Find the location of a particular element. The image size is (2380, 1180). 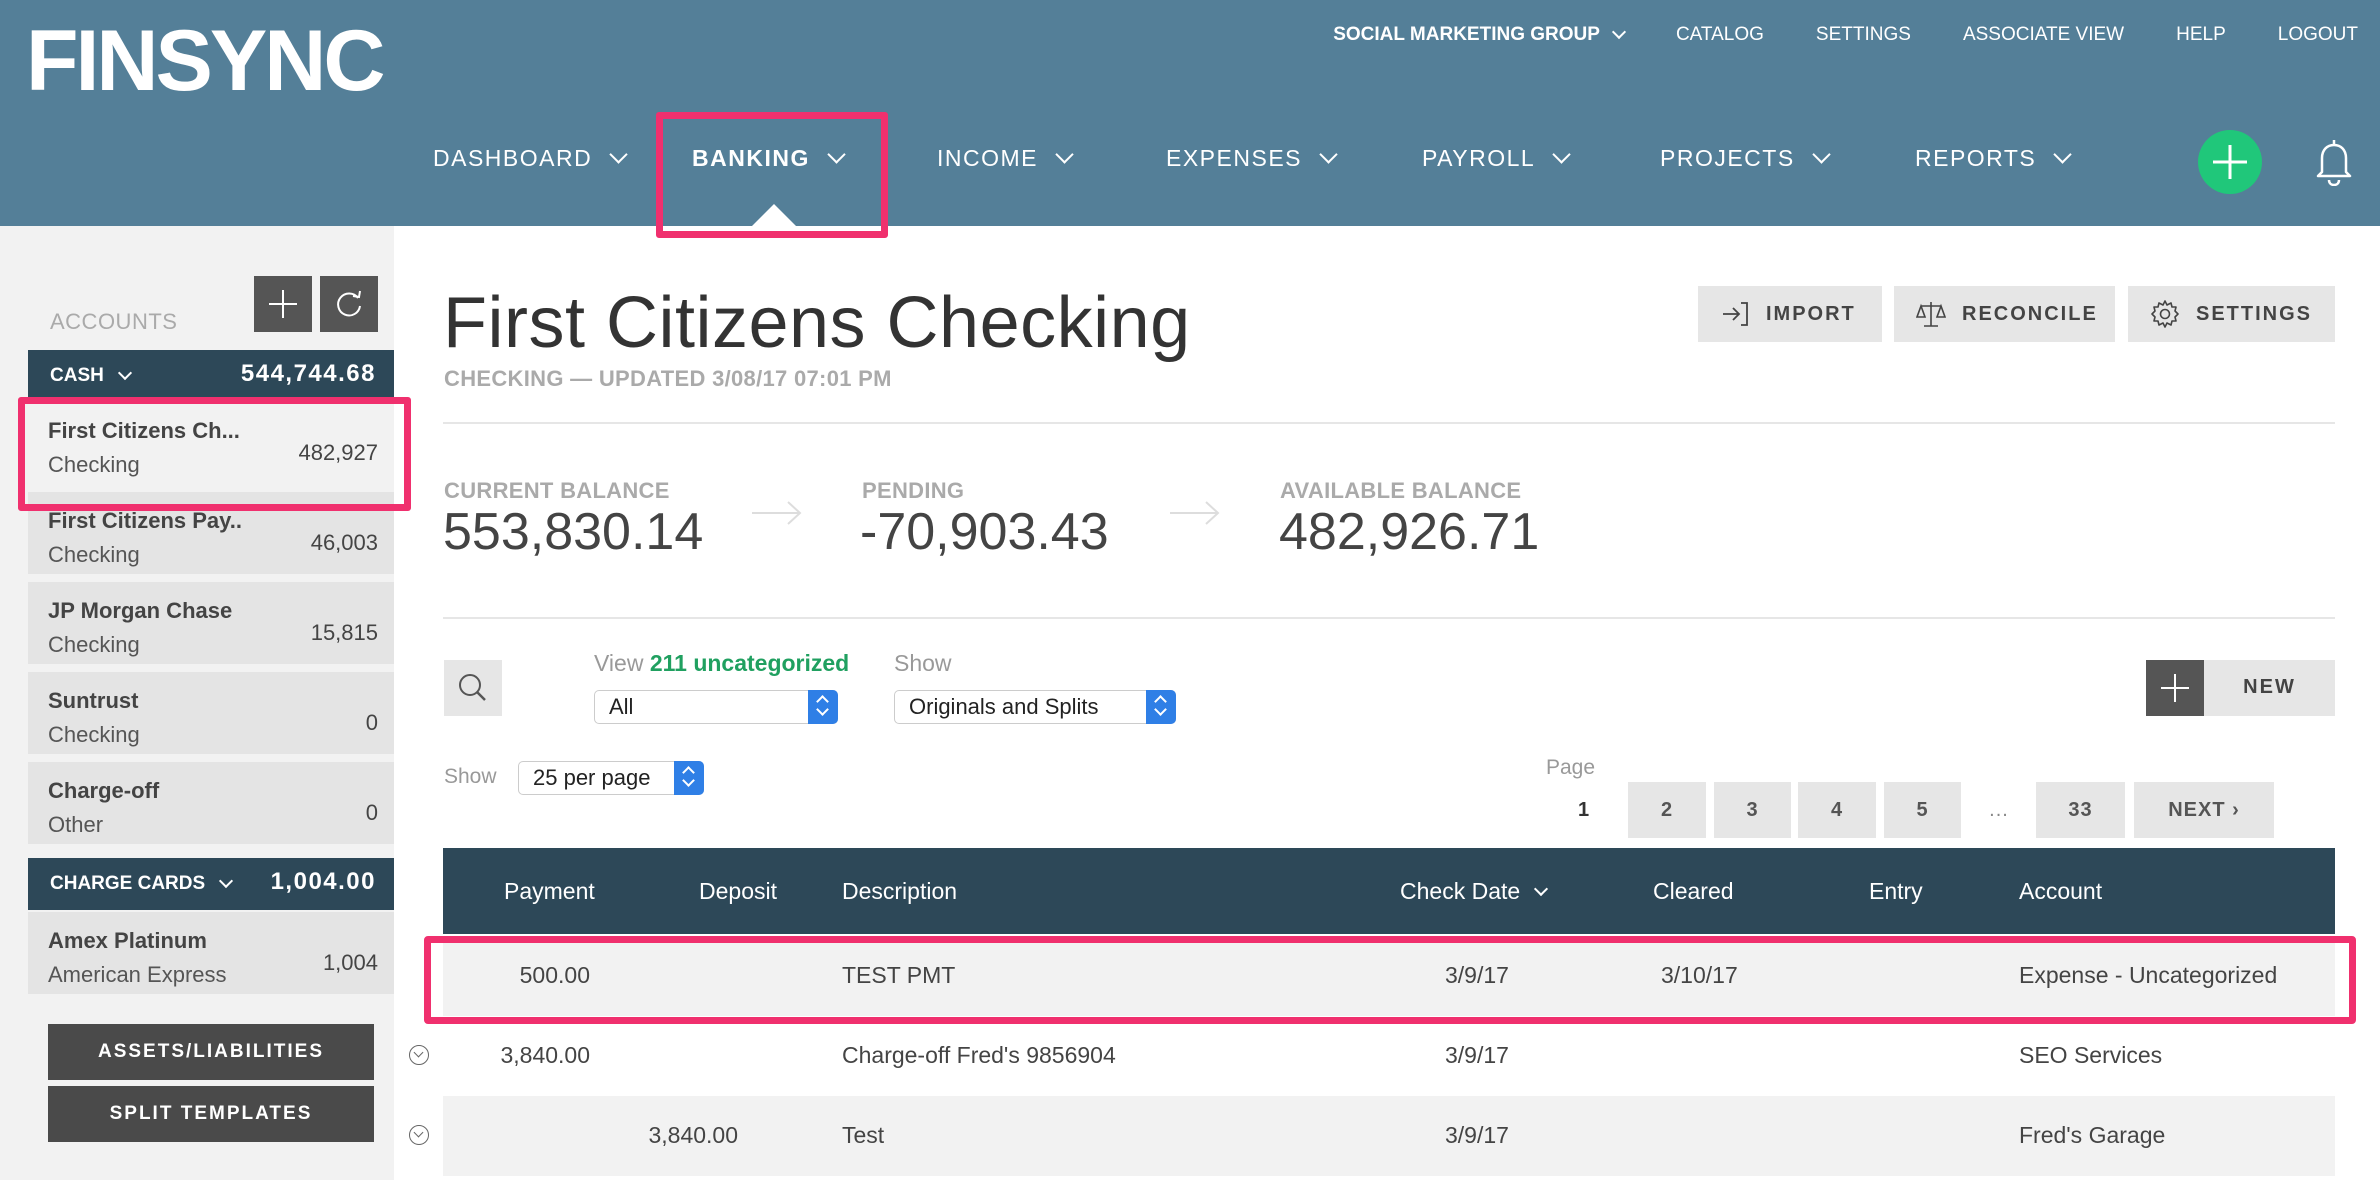

page-5: 5 is located at coordinates (1922, 810).